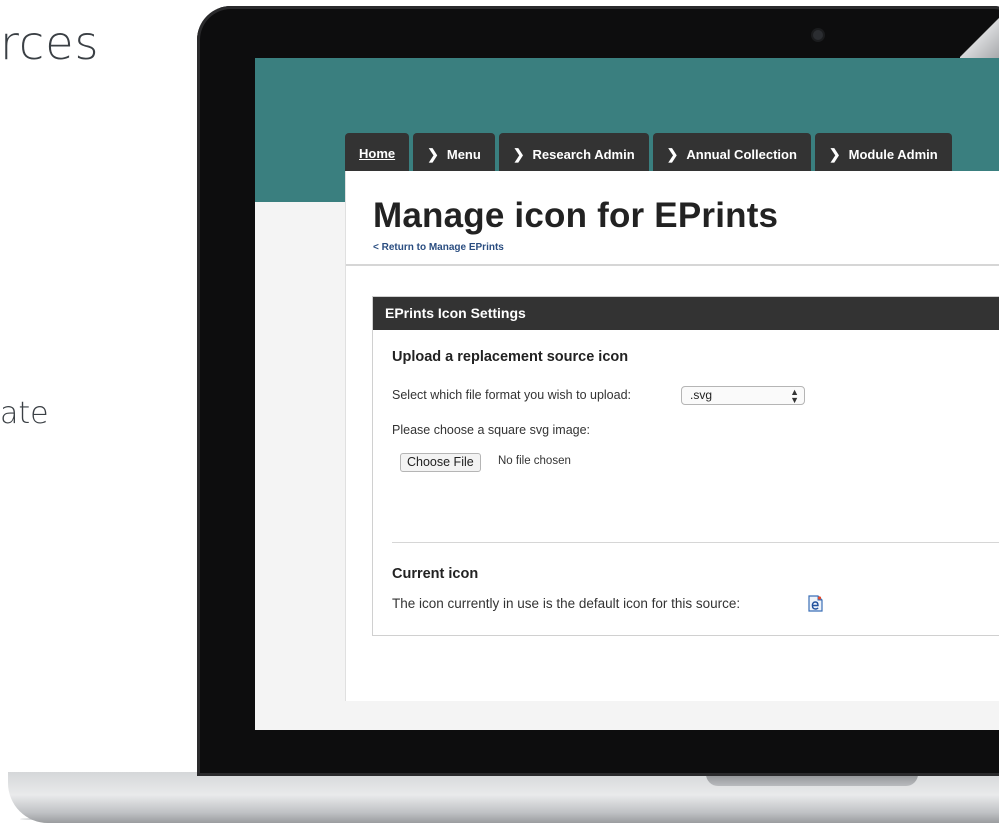 The height and width of the screenshot is (823, 999). Describe the element at coordinates (893, 154) in the screenshot. I see `tab-module-admin-label: Module Admin` at that location.